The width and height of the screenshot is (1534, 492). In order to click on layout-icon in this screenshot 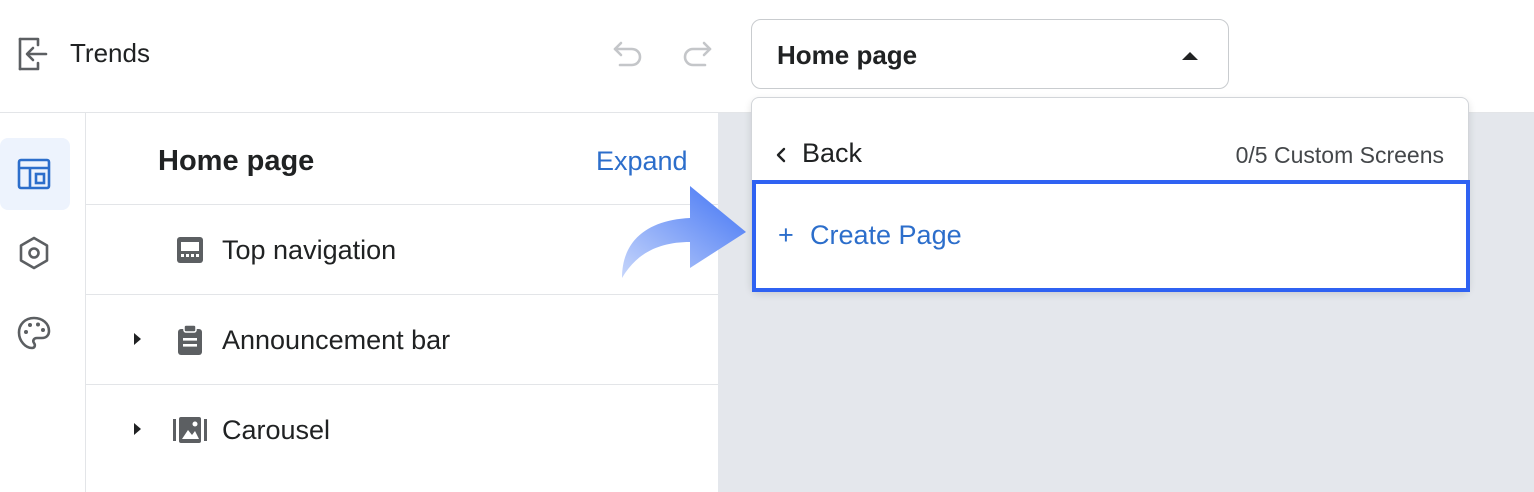, I will do `click(34, 174)`.